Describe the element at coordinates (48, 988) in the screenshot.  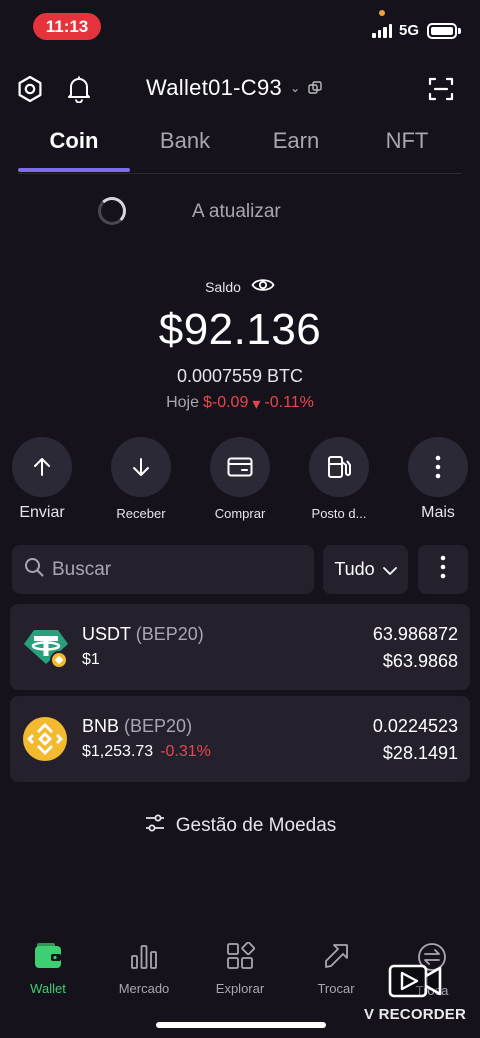
I see `nav-wallet-label: Wallet` at that location.